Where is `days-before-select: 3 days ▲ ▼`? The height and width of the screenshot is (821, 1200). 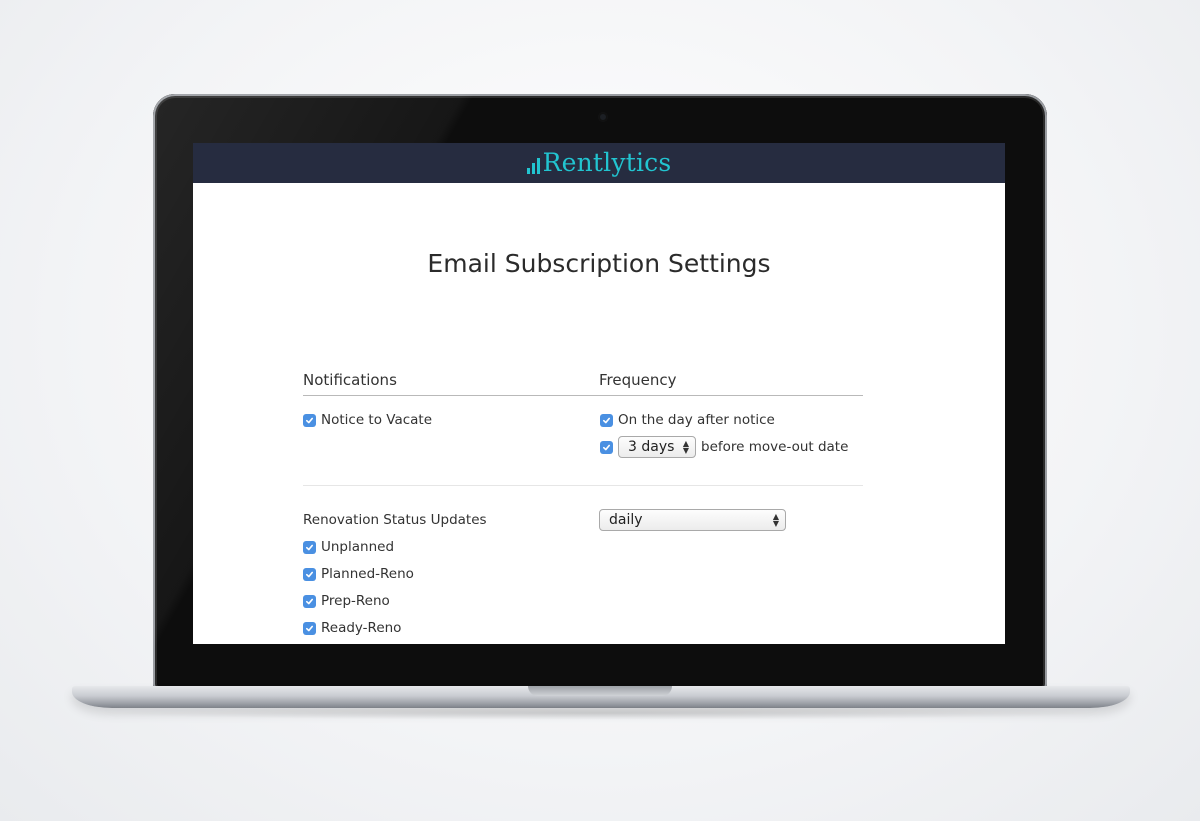
days-before-select: 3 days ▲ ▼ is located at coordinates (657, 447).